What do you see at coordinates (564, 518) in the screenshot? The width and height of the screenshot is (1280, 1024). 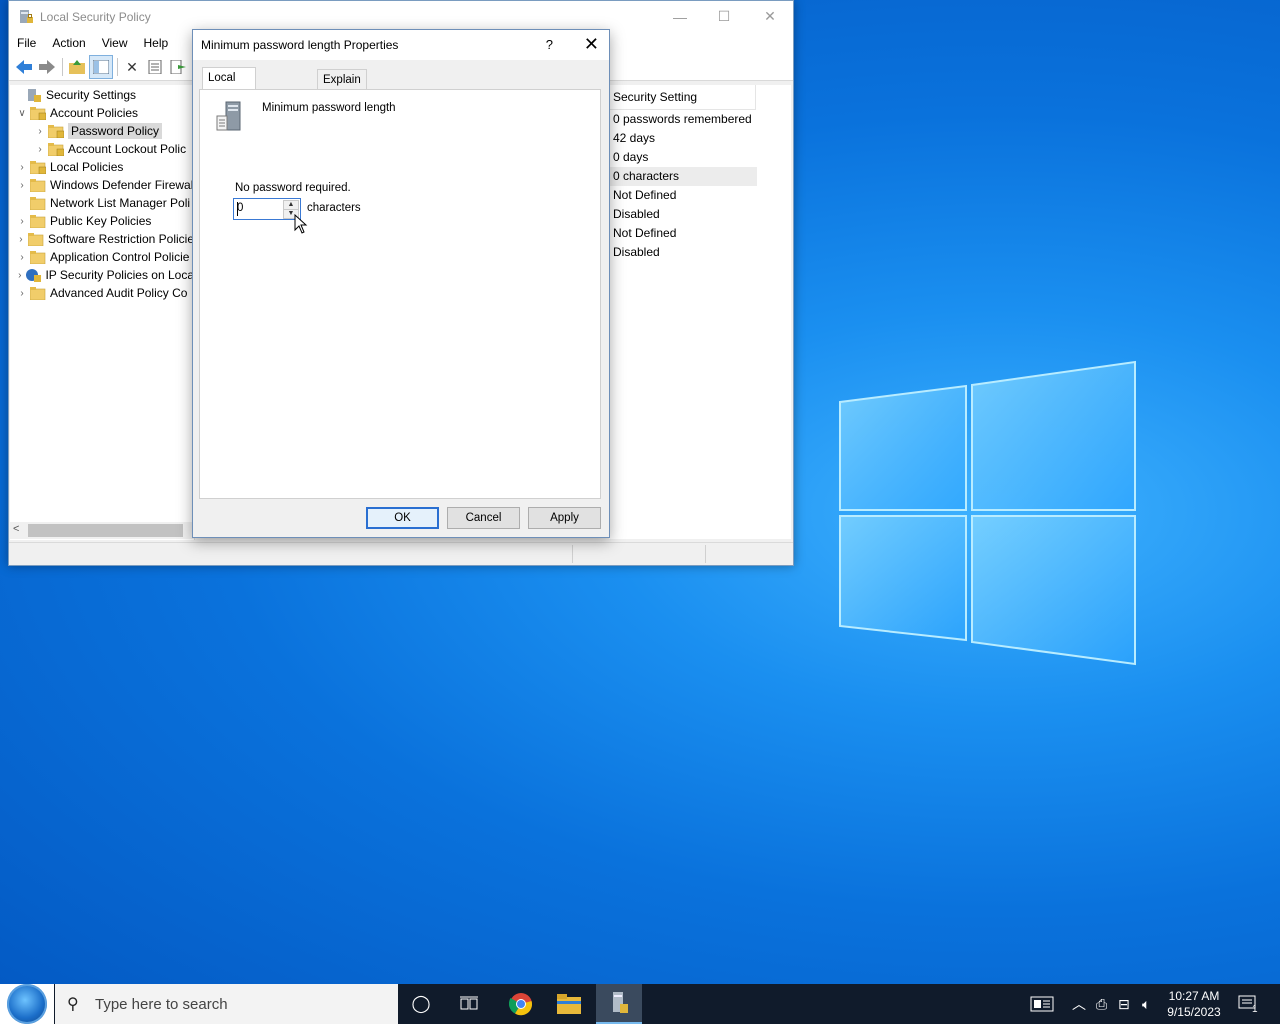 I see `apply-button: Apply` at bounding box center [564, 518].